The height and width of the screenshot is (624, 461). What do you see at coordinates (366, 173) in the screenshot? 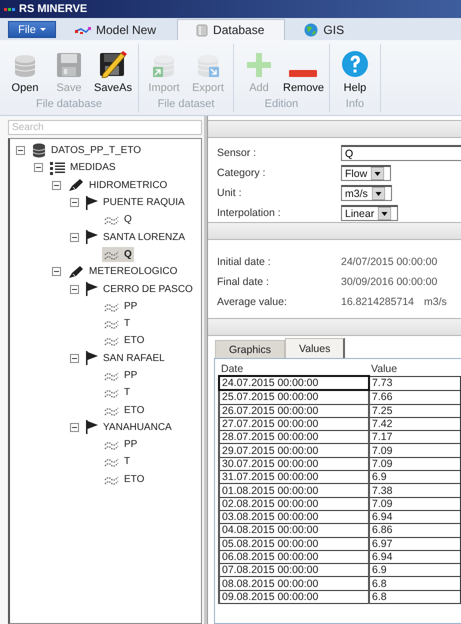
I see `dropdown: Flow` at bounding box center [366, 173].